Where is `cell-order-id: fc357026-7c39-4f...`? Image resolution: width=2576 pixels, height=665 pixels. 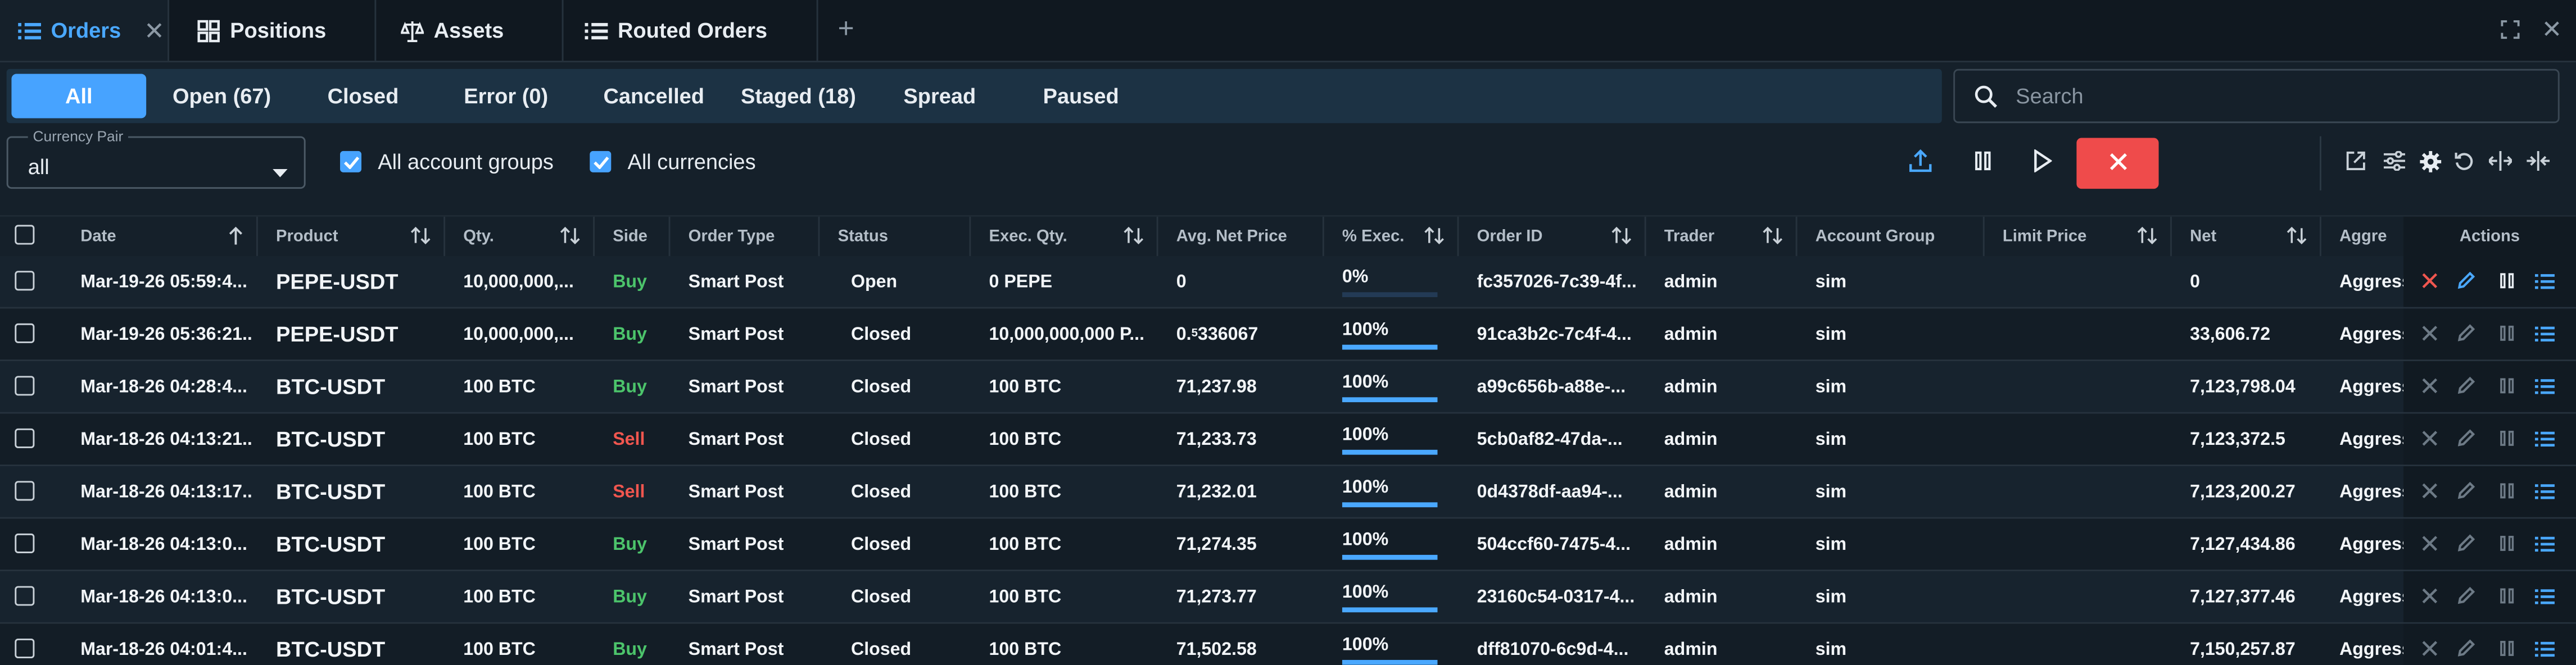 cell-order-id: fc357026-7c39-4f... is located at coordinates (1559, 281).